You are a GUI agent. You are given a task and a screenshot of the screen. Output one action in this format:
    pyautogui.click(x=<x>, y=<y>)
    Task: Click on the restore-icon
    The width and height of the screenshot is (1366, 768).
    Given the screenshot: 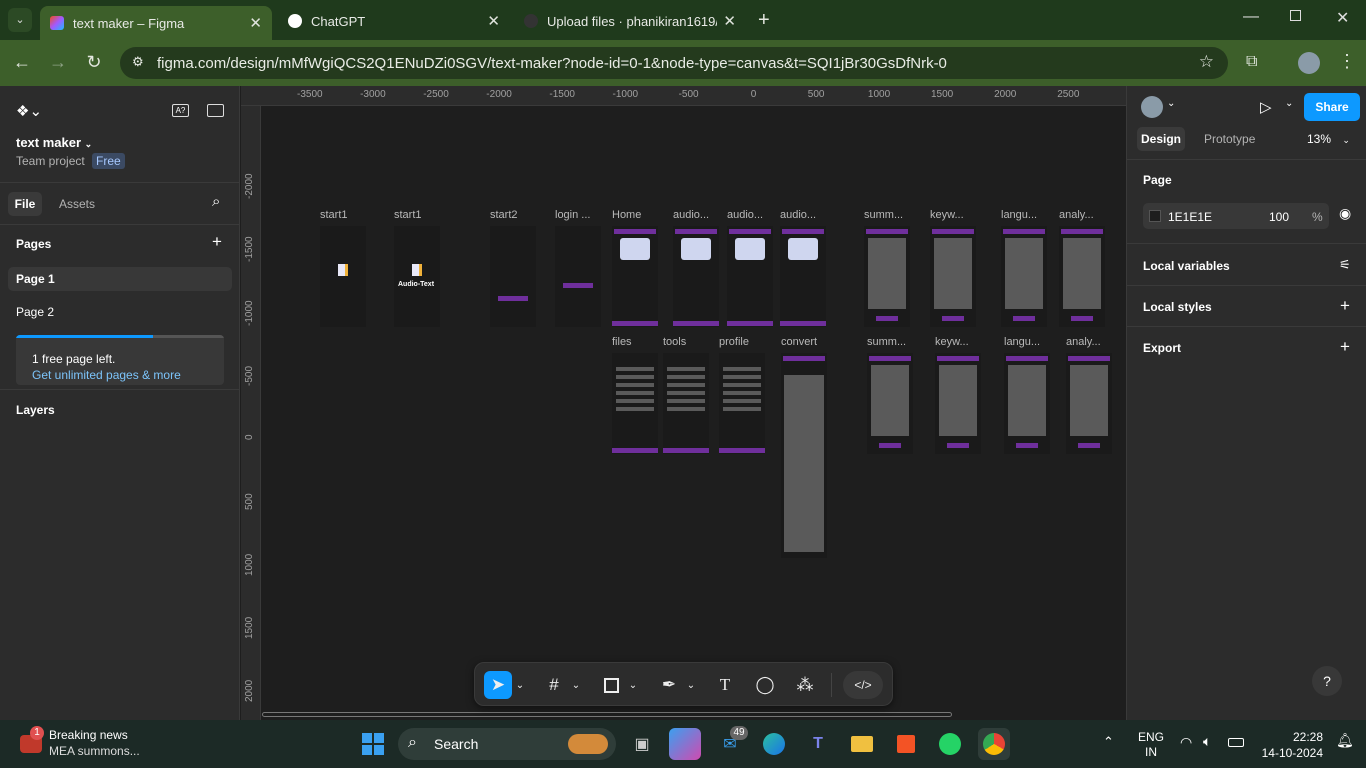 What is the action you would take?
    pyautogui.click(x=1295, y=15)
    